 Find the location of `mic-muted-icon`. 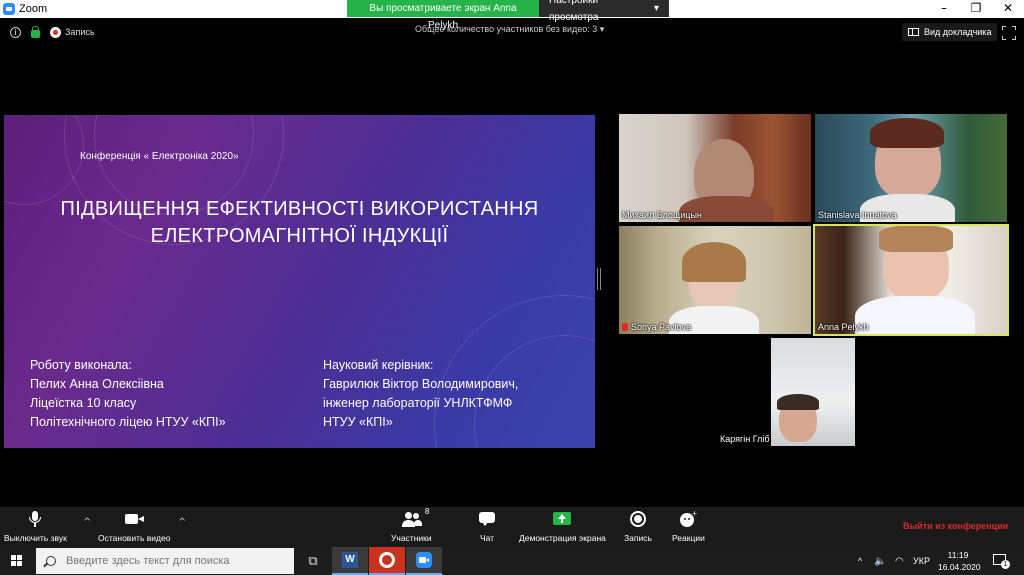

mic-muted-icon is located at coordinates (625, 327).